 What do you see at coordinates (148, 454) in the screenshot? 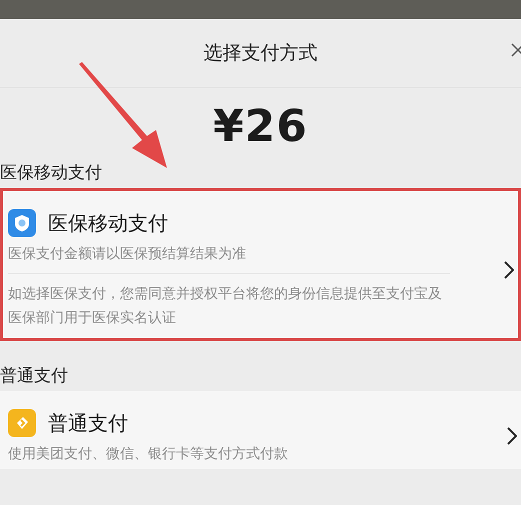
I see `option-subtitle: 使用美团支付、微信、银行卡等支付方式付款` at bounding box center [148, 454].